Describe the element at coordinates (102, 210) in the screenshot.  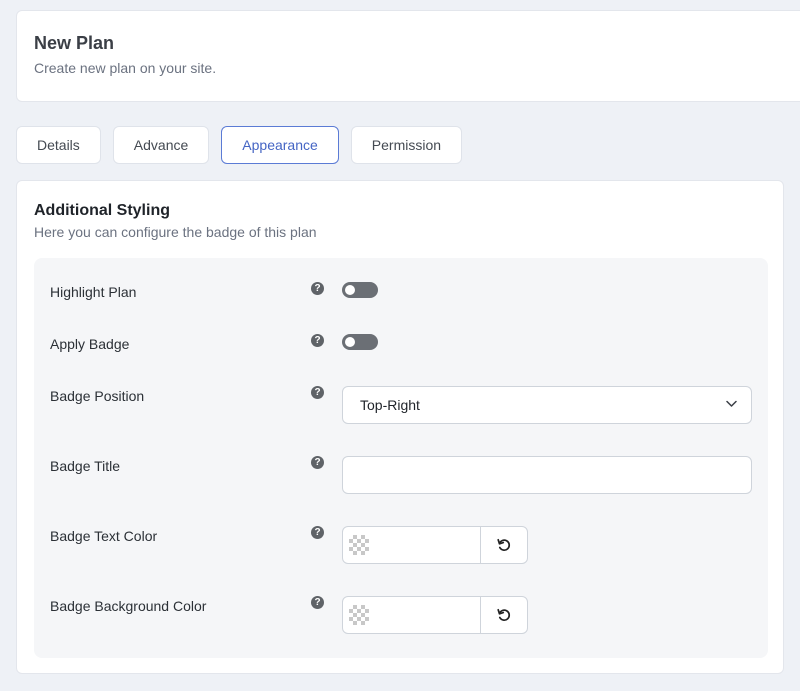
I see `section-title: Additional Styling` at that location.